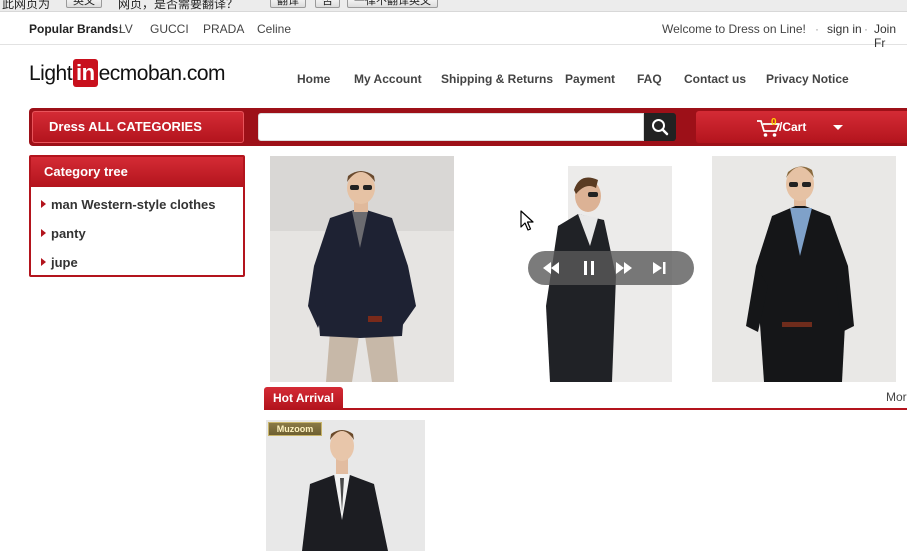  What do you see at coordinates (624, 268) in the screenshot?
I see `next-icon` at bounding box center [624, 268].